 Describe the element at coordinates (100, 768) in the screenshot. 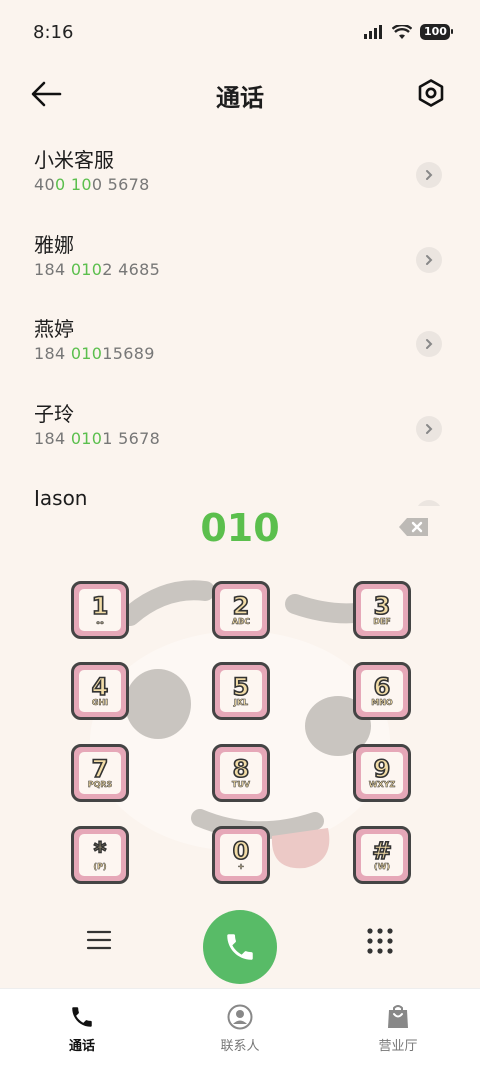

I see `key-digit: 7` at that location.